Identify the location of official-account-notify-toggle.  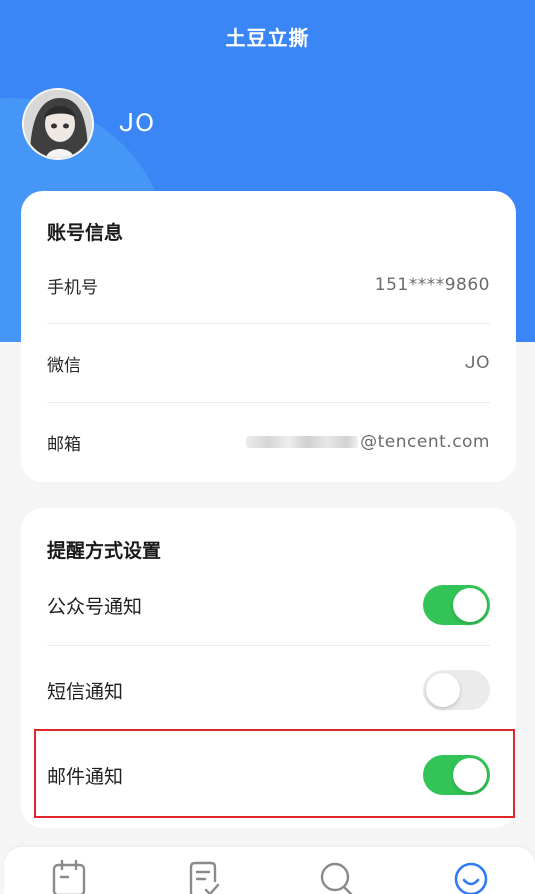
(456, 605).